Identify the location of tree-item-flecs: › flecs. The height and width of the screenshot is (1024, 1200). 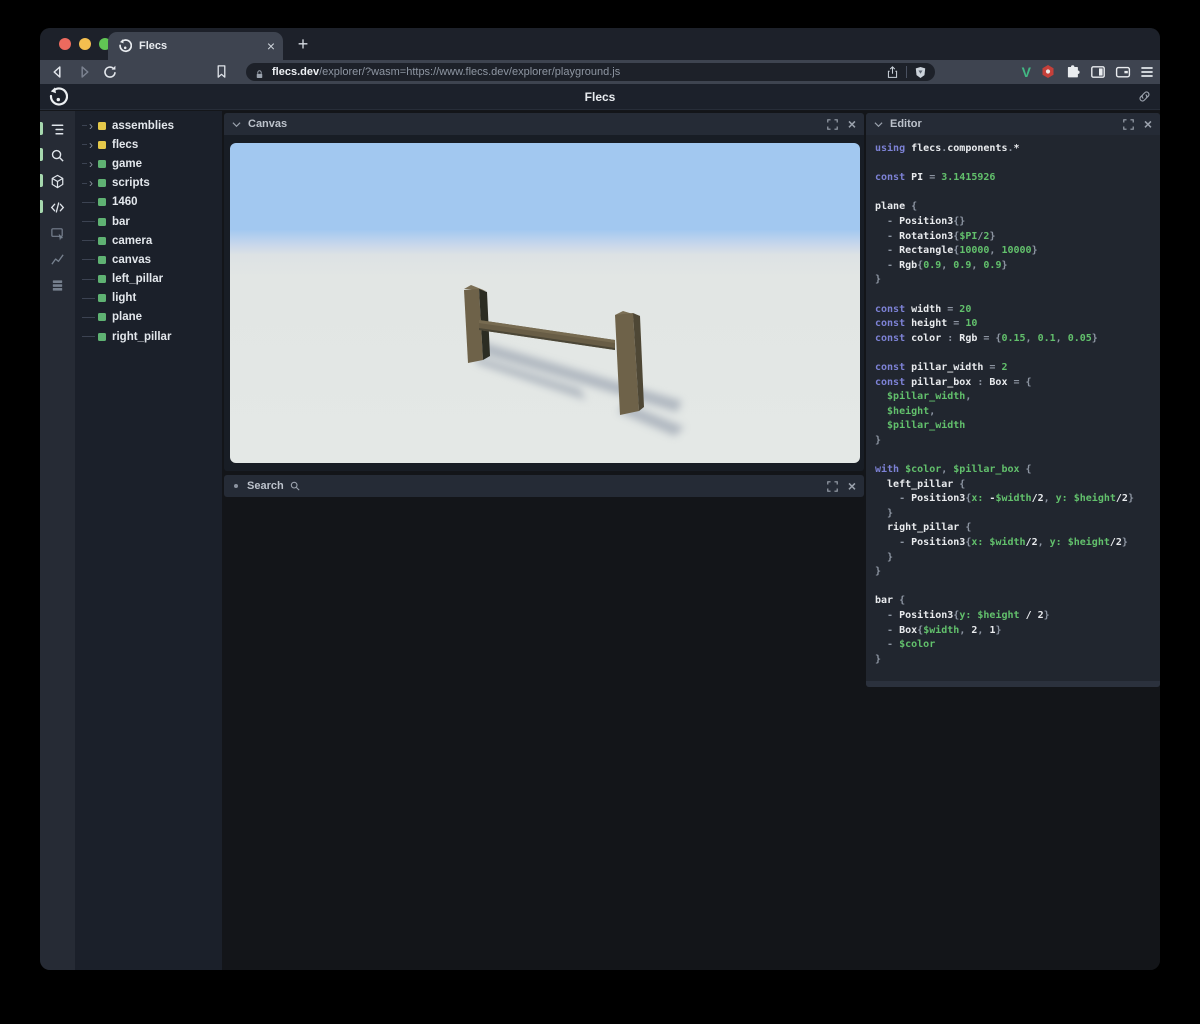
(148, 144).